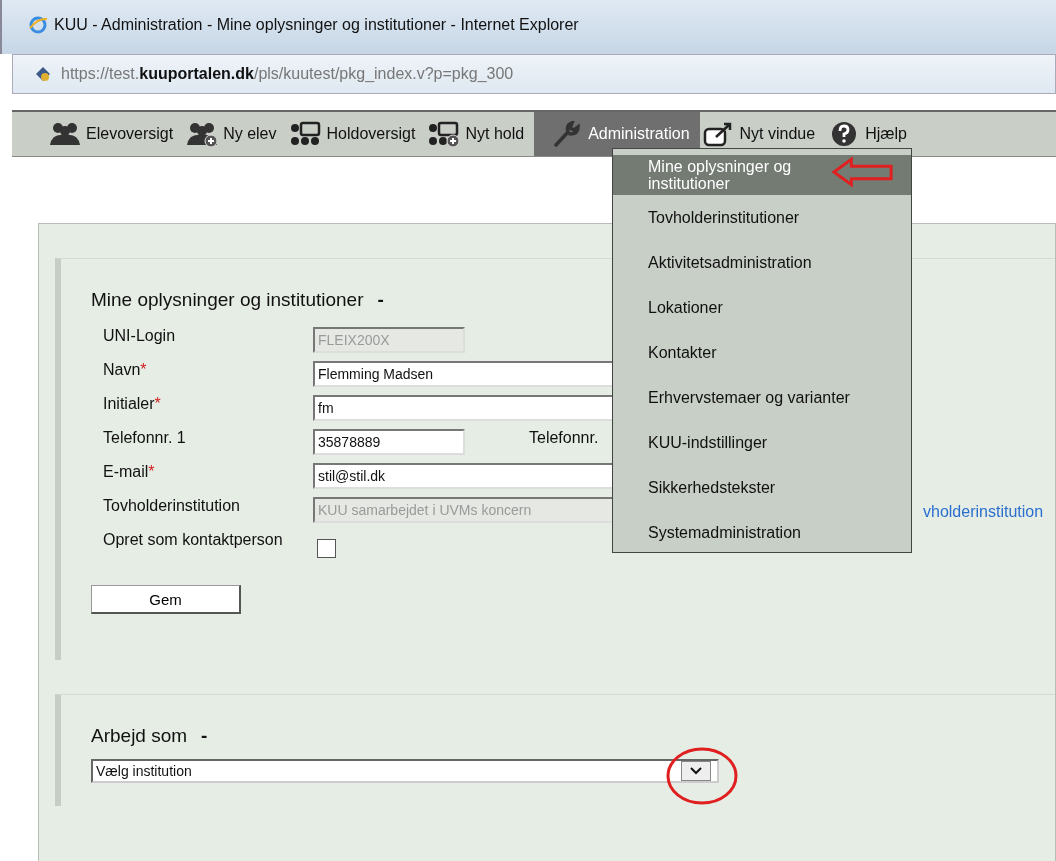 The width and height of the screenshot is (1056, 861). Describe the element at coordinates (871, 134) in the screenshot. I see `toolbar-item: Hjælp` at that location.